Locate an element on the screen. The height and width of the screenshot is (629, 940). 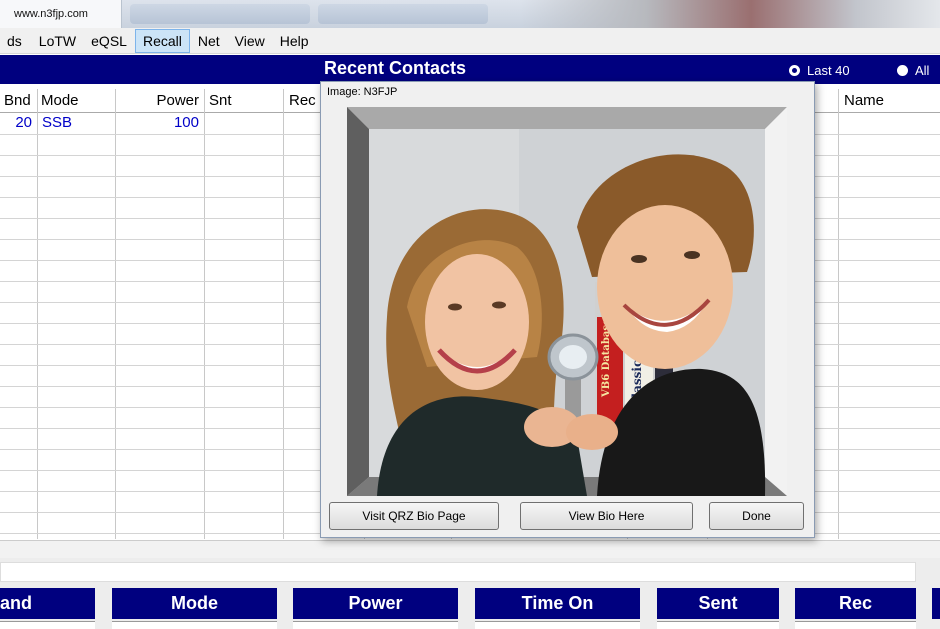
label-rec: Rec is located at coordinates (855, 603).